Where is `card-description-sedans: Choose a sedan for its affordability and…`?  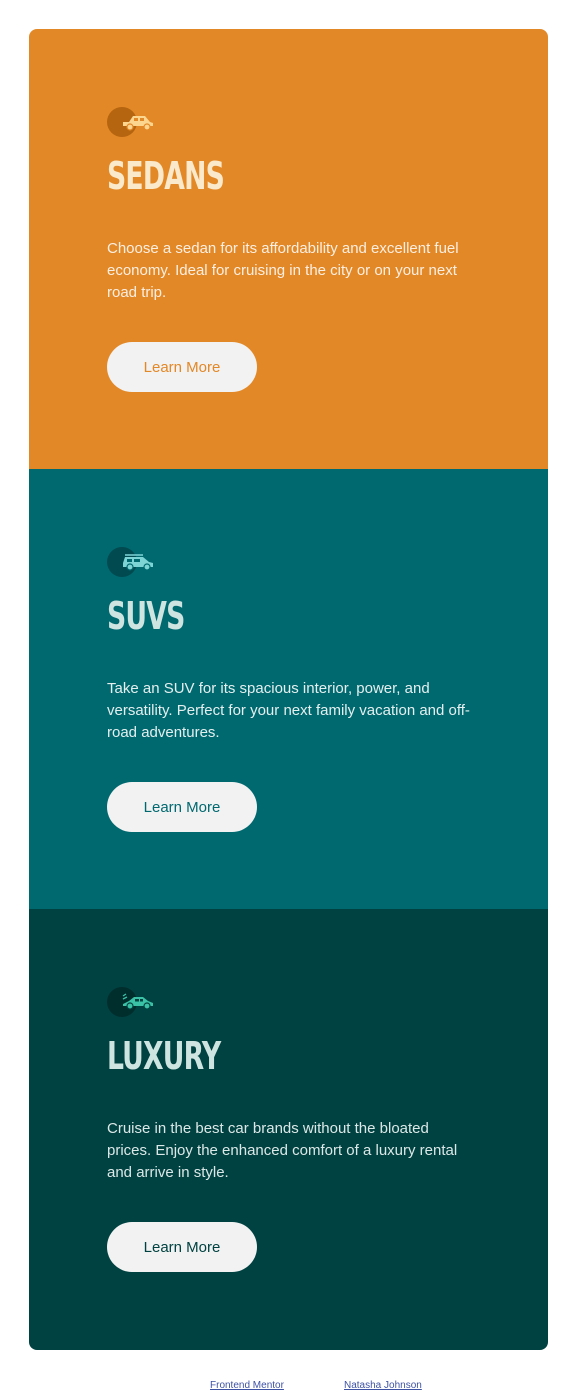 card-description-sedans: Choose a sedan for its affordability and… is located at coordinates (283, 270).